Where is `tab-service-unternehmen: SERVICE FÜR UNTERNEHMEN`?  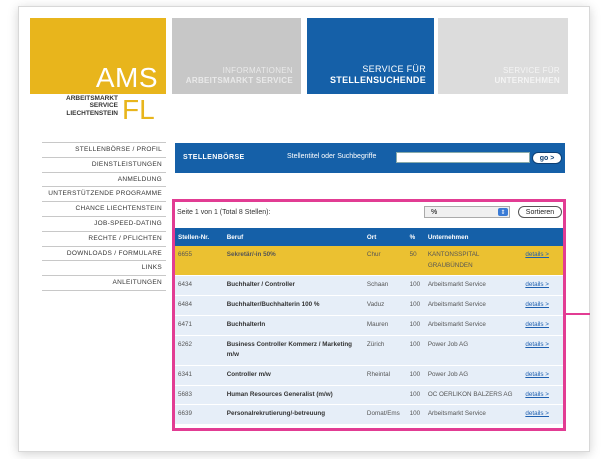 tab-service-unternehmen: SERVICE FÜR UNTERNEHMEN is located at coordinates (503, 56).